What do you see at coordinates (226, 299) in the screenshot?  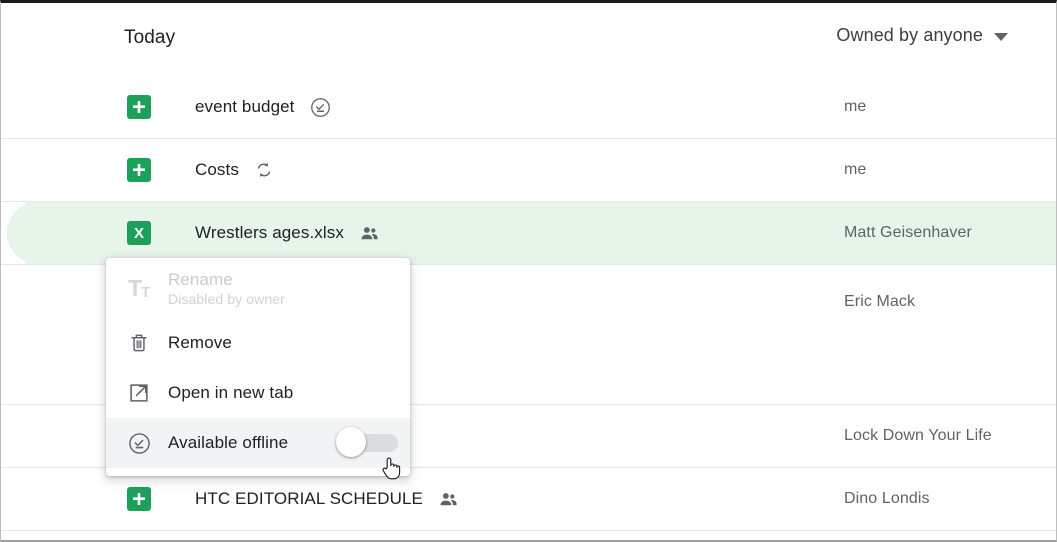 I see `menu-item-sublabel: Disabled by owner` at bounding box center [226, 299].